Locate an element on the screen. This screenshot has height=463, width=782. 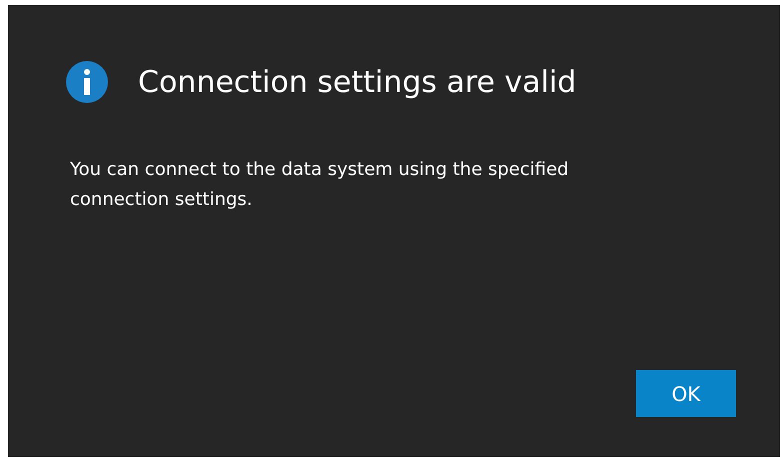
ok-button: OK is located at coordinates (686, 393).